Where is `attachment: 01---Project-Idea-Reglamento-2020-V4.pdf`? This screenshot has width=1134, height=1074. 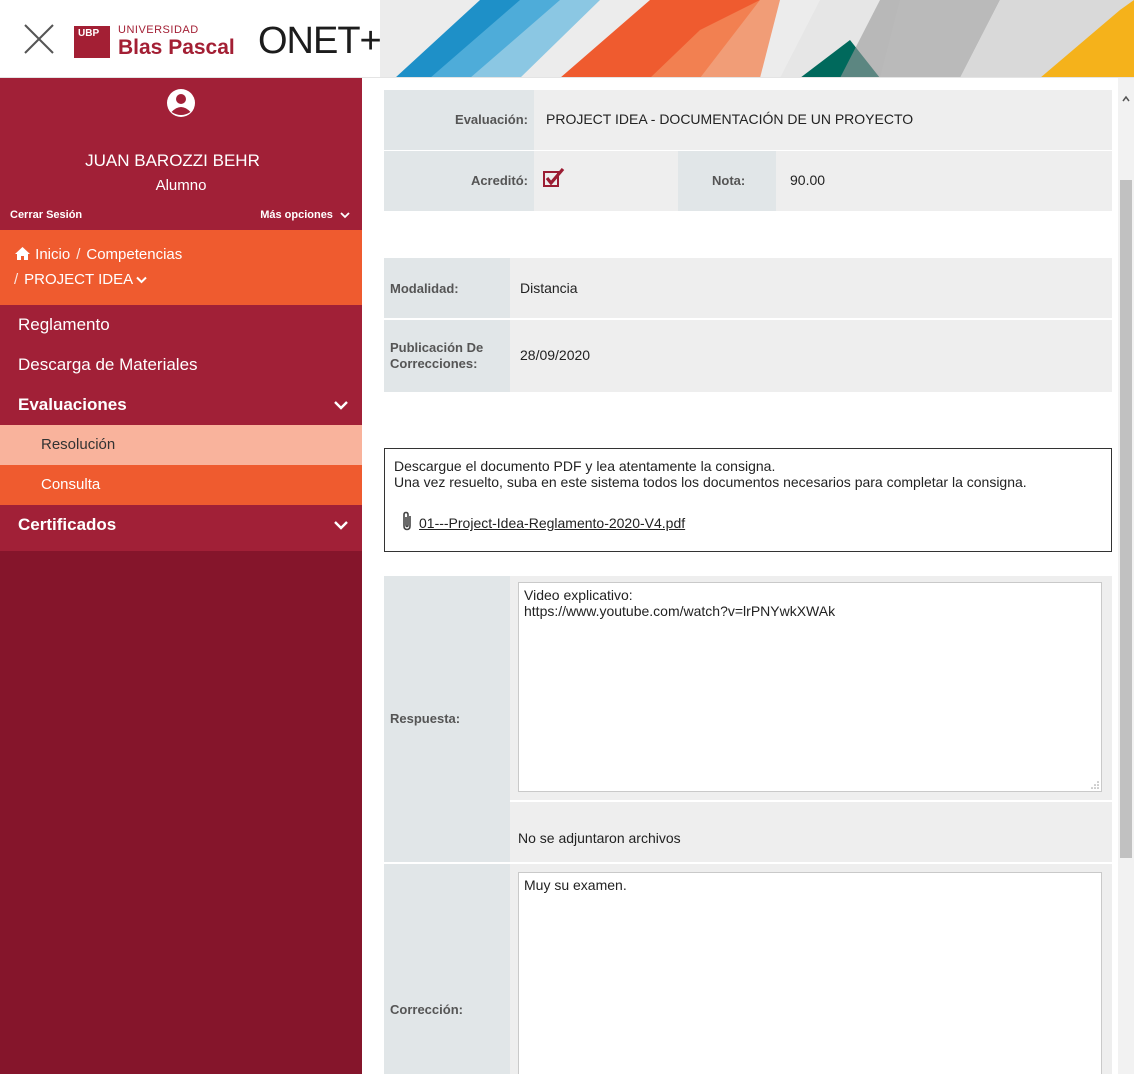 attachment: 01---Project-Idea-Reglamento-2020-V4.pdf is located at coordinates (543, 521).